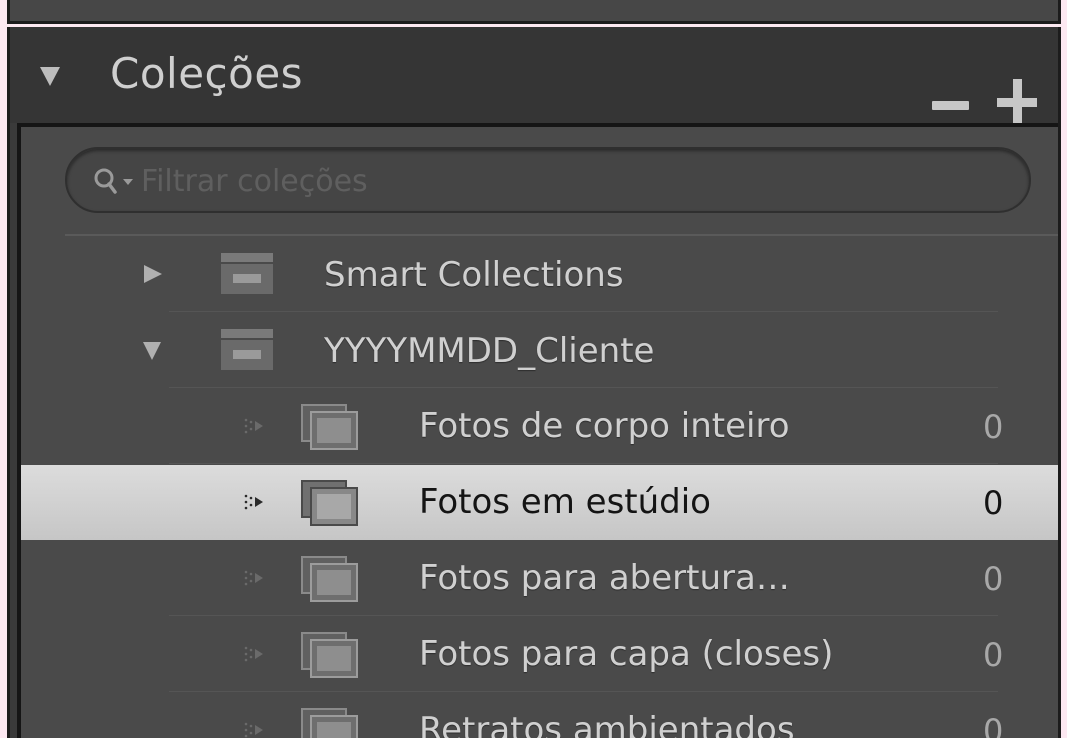 The width and height of the screenshot is (1067, 738). I want to click on collection-name: Fotos de corpo inteiro, so click(604, 426).